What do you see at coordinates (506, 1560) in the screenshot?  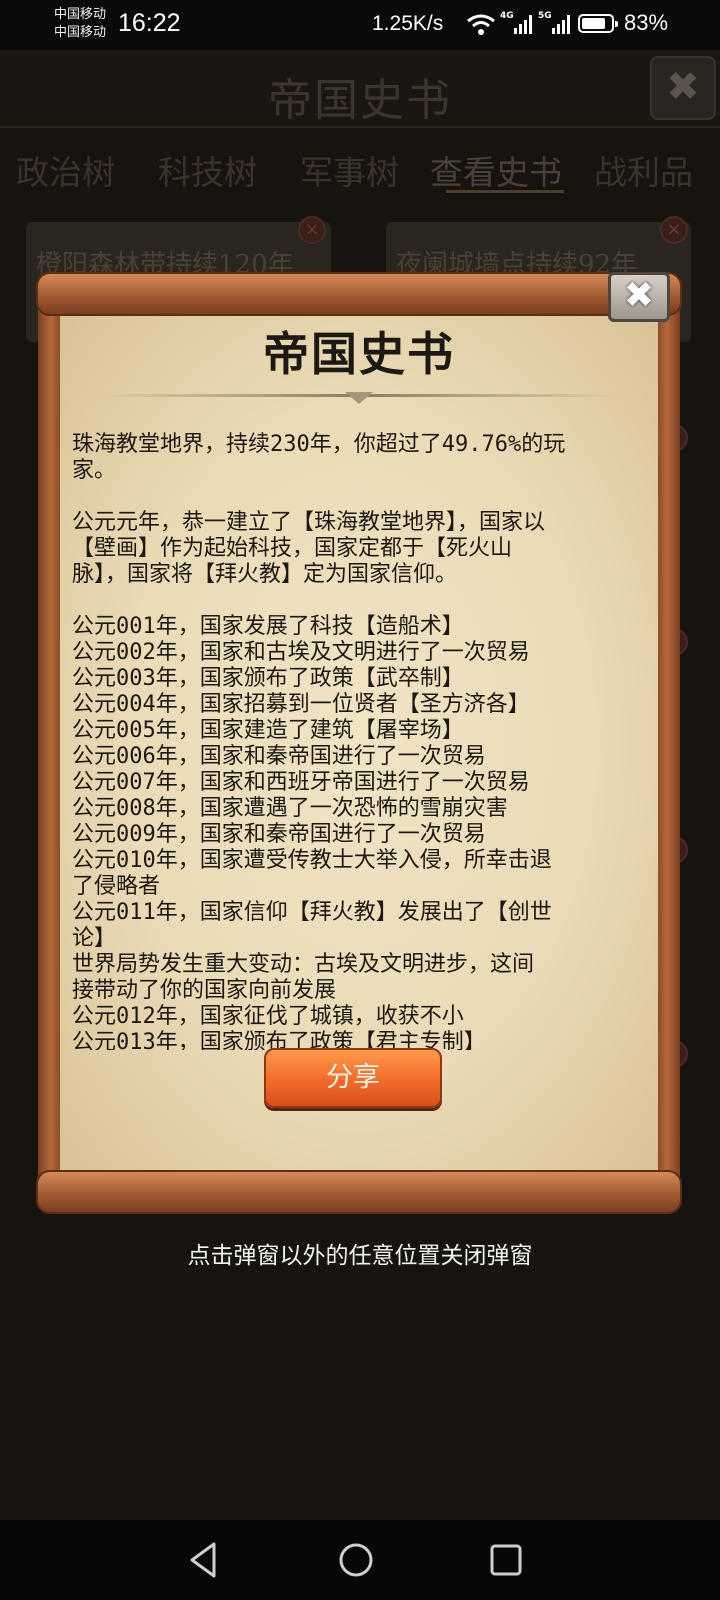 I see `recents-icon` at bounding box center [506, 1560].